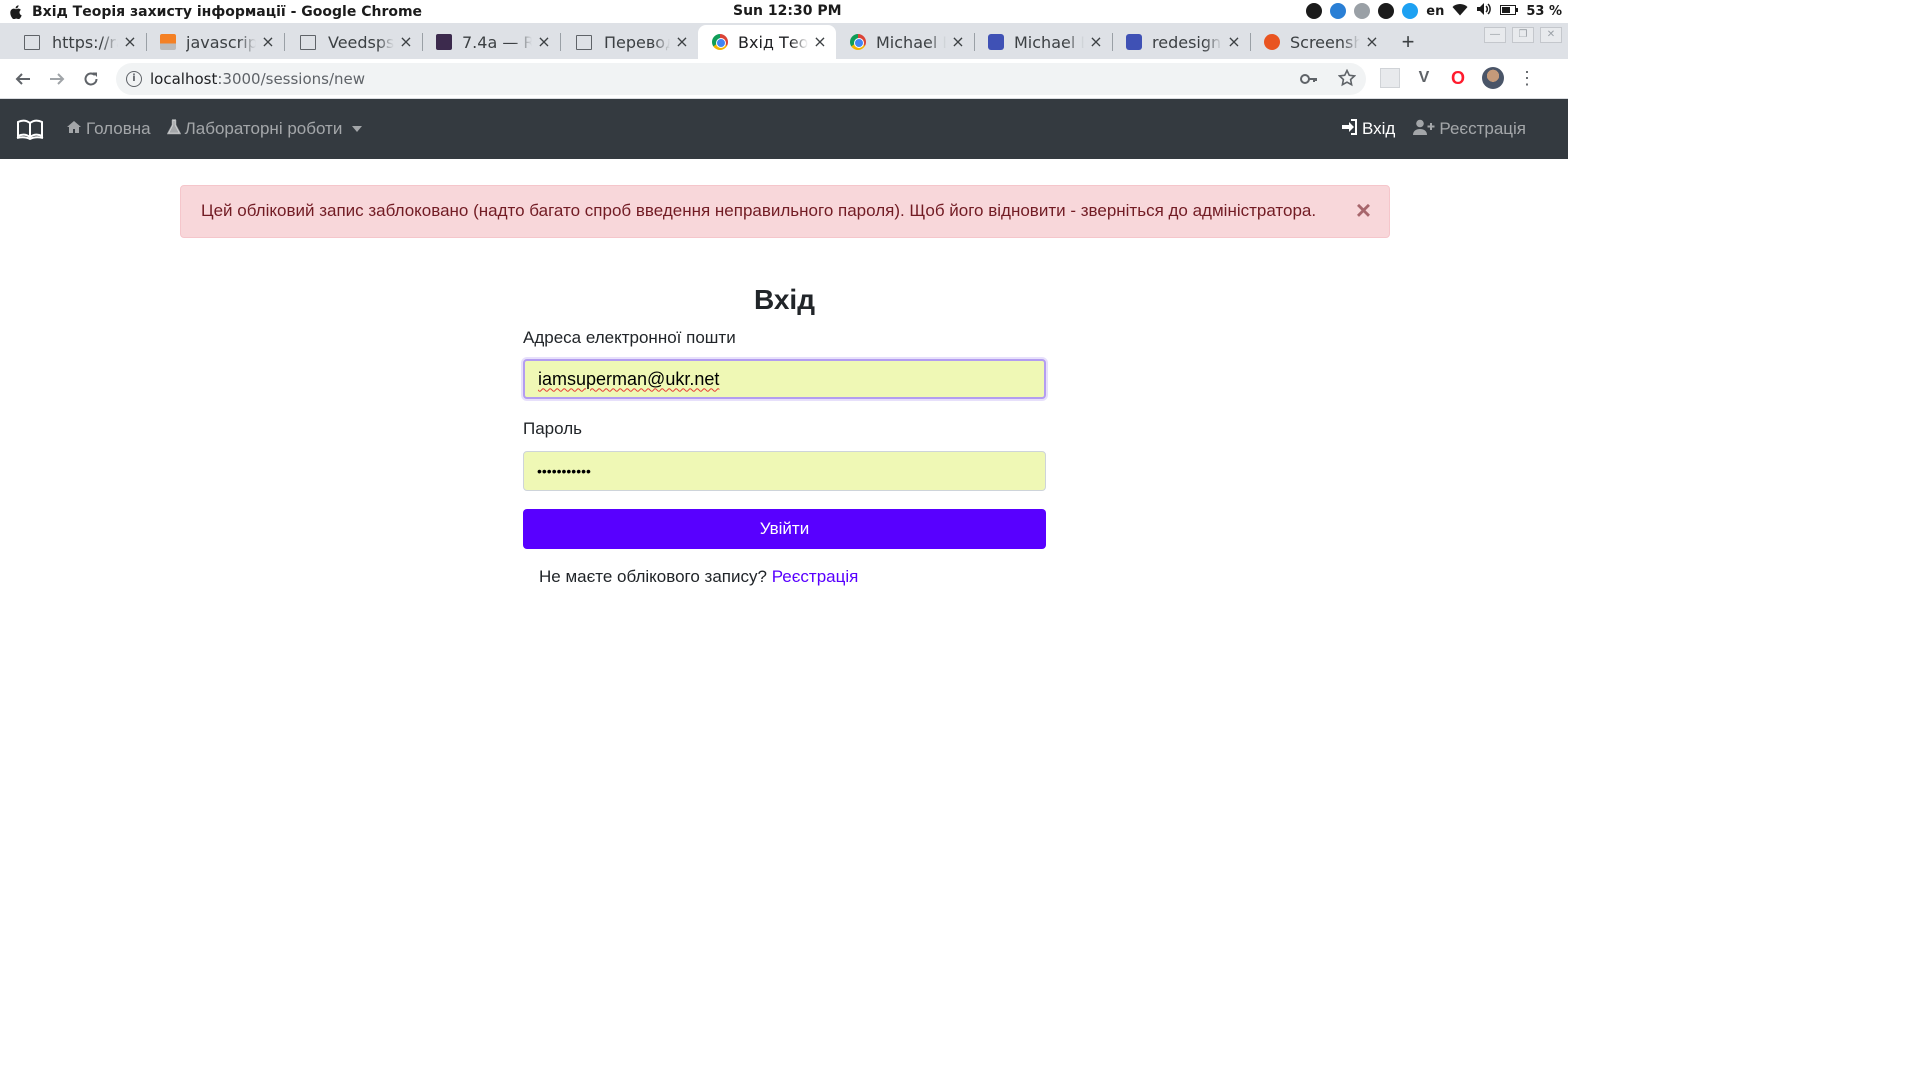 Image resolution: width=1920 pixels, height=1080 pixels. What do you see at coordinates (1351, 129) in the screenshot?
I see `sign-in-icon` at bounding box center [1351, 129].